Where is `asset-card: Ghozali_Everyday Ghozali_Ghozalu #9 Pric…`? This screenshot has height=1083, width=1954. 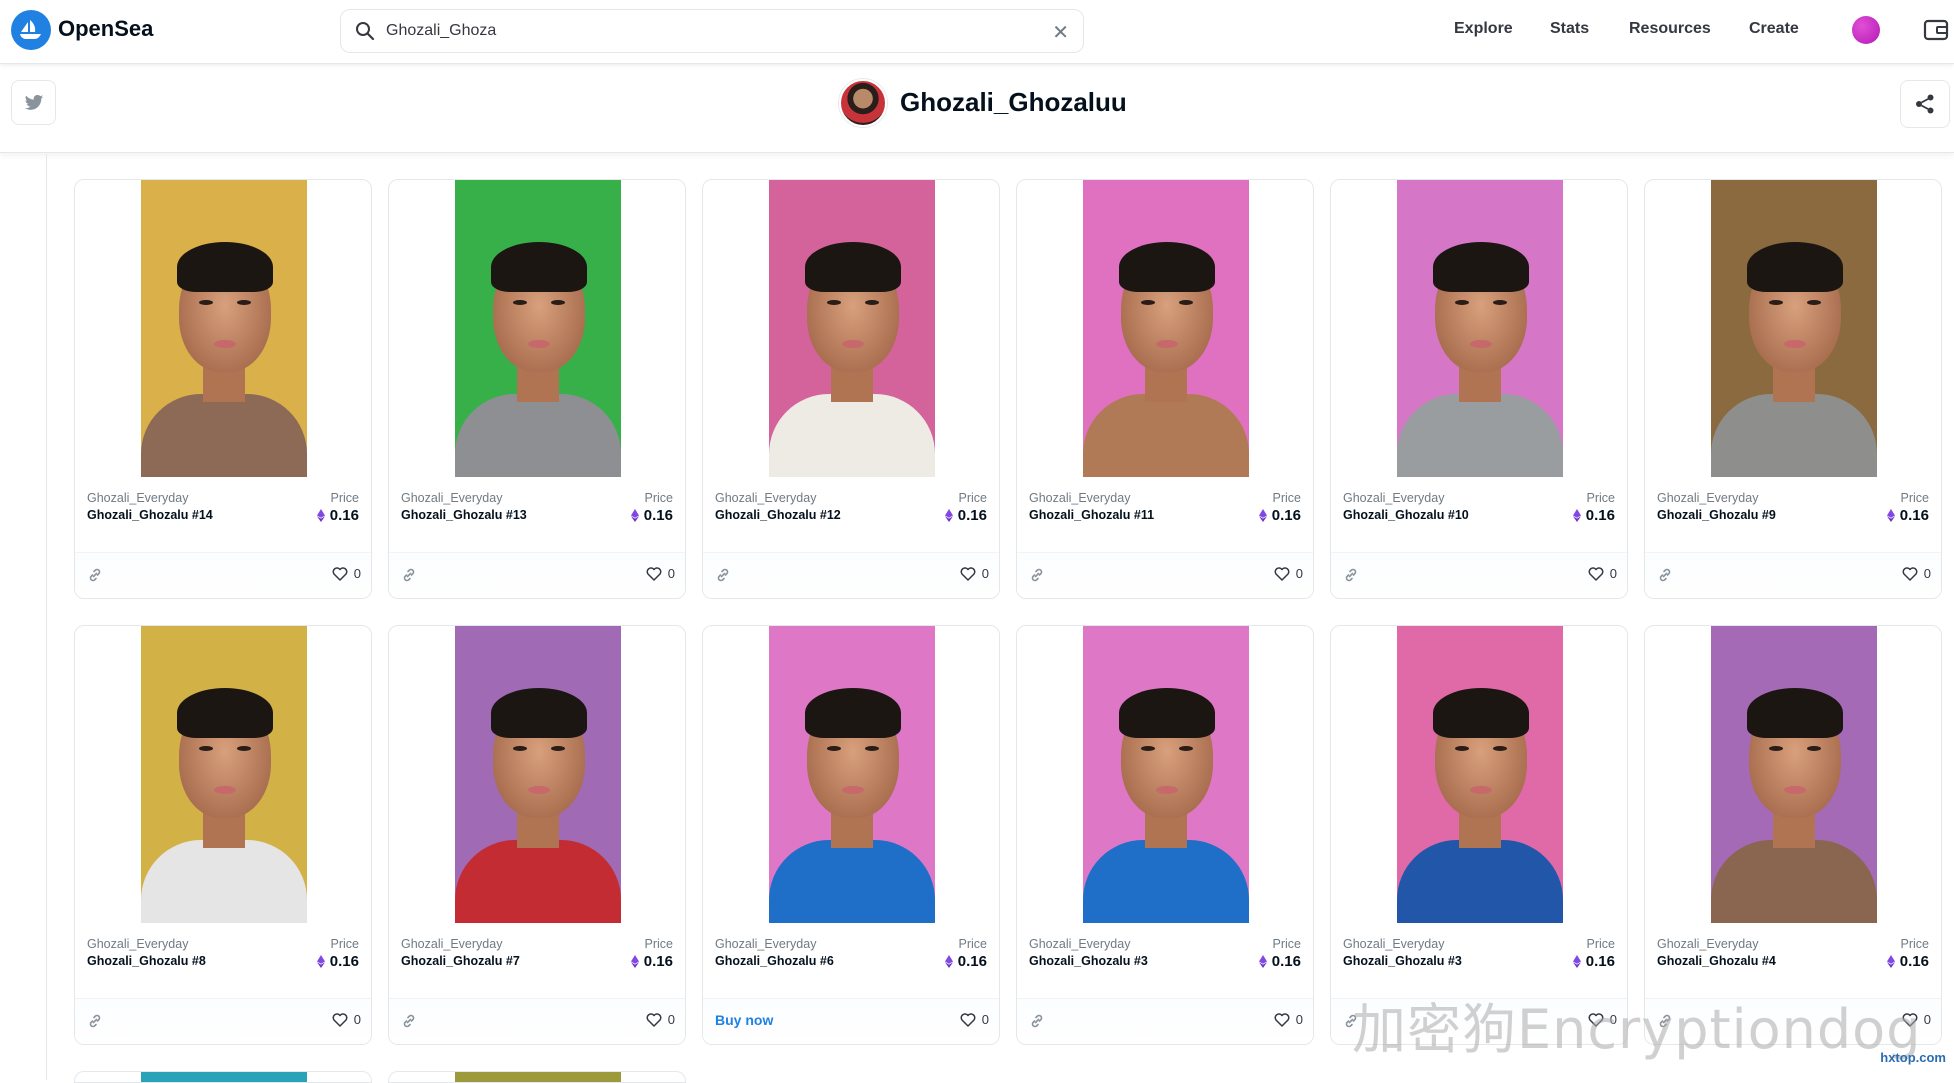
asset-card: Ghozali_Everyday Ghozali_Ghozalu #9 Pric… is located at coordinates (1793, 389).